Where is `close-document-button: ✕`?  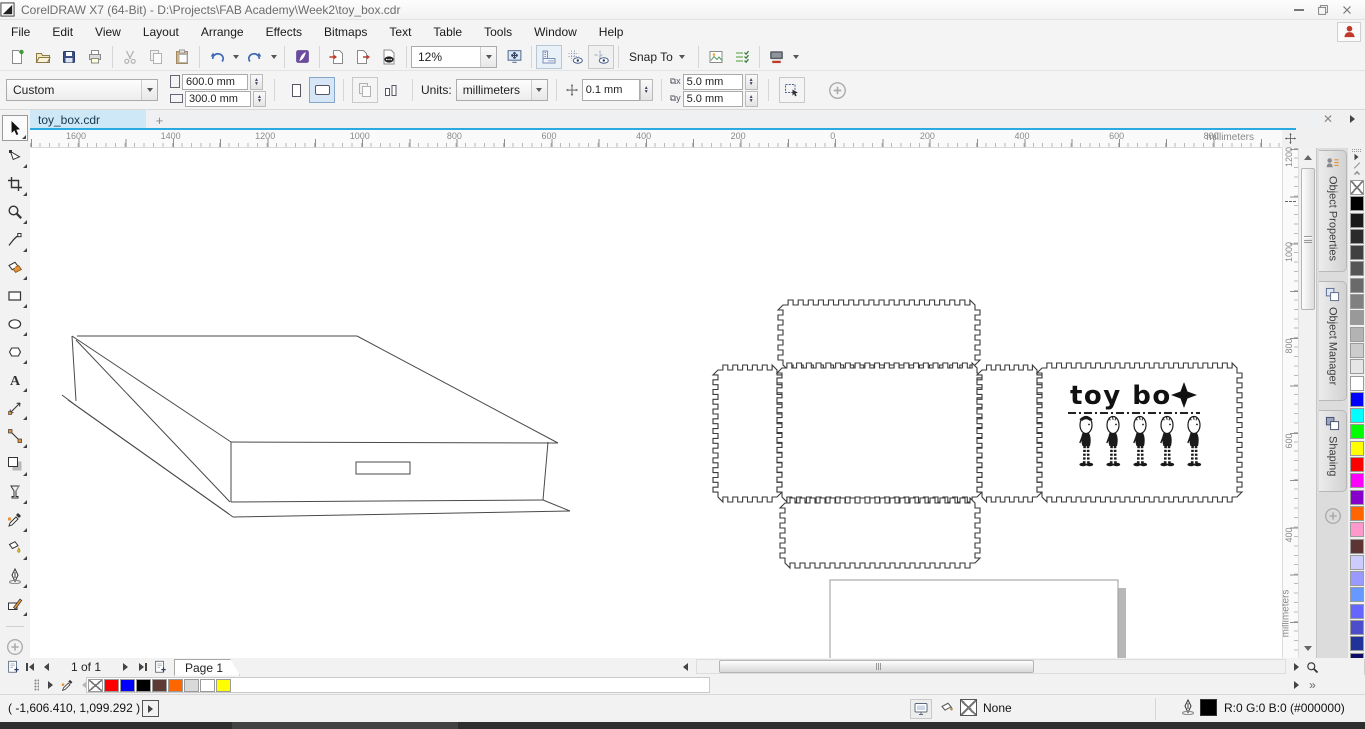
close-document-button: ✕ is located at coordinates (1328, 119).